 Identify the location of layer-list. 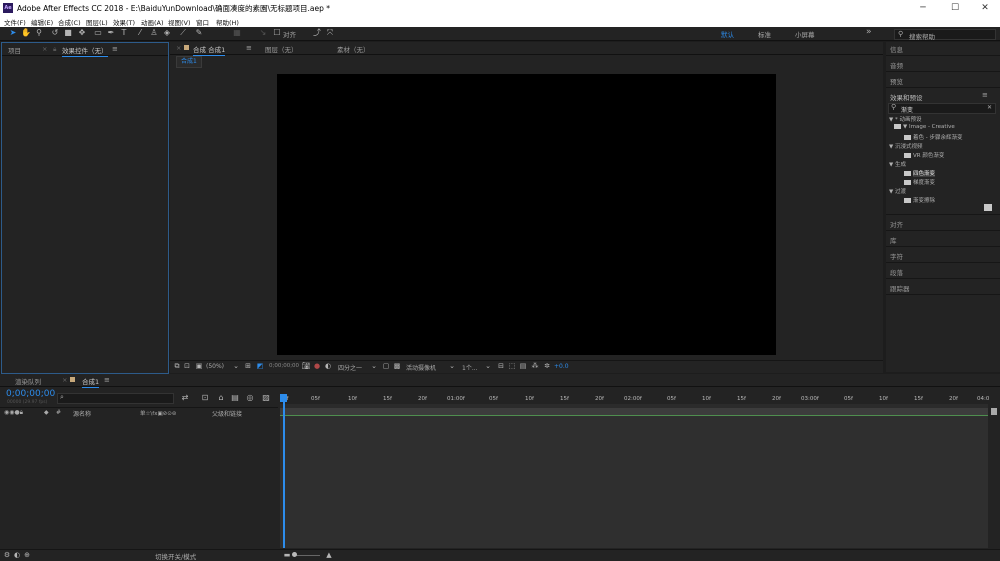
(139, 483).